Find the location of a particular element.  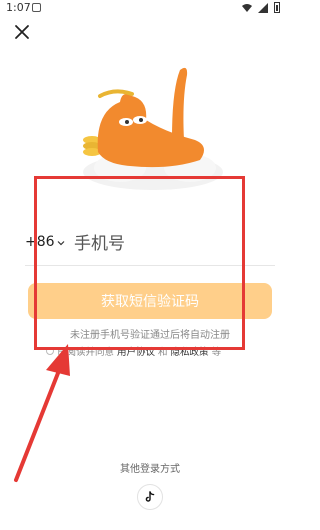

country-code-label: +86 is located at coordinates (40, 242).